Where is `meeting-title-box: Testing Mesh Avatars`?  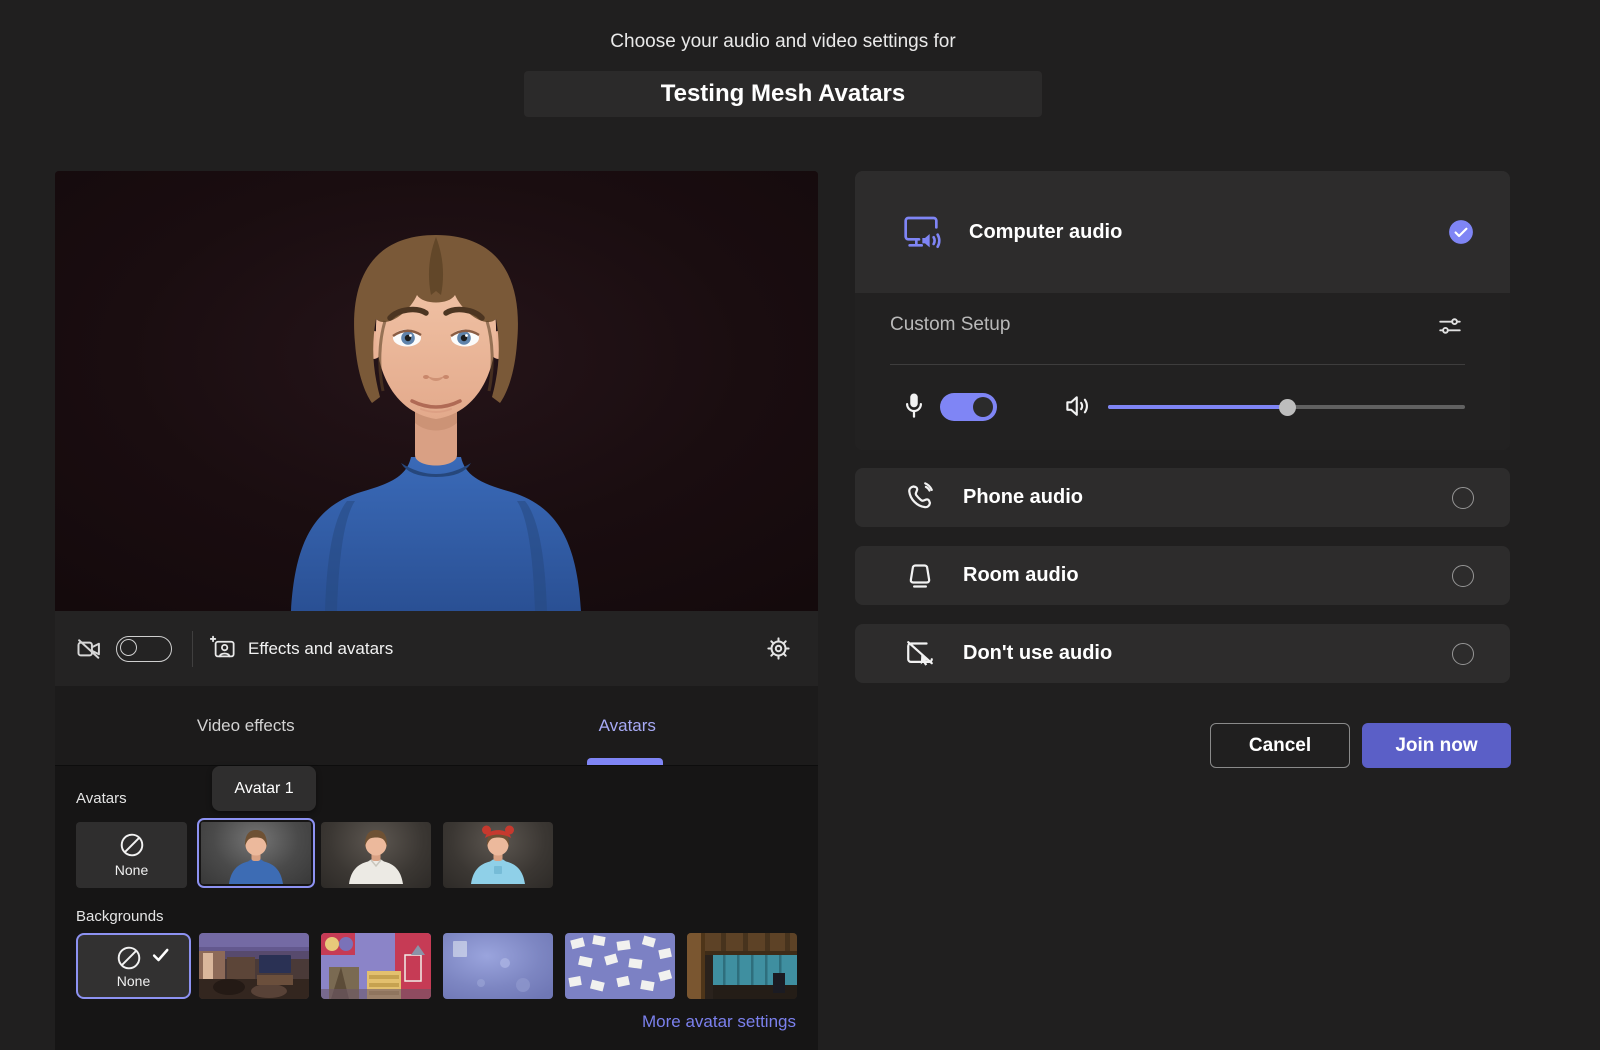 meeting-title-box: Testing Mesh Avatars is located at coordinates (783, 94).